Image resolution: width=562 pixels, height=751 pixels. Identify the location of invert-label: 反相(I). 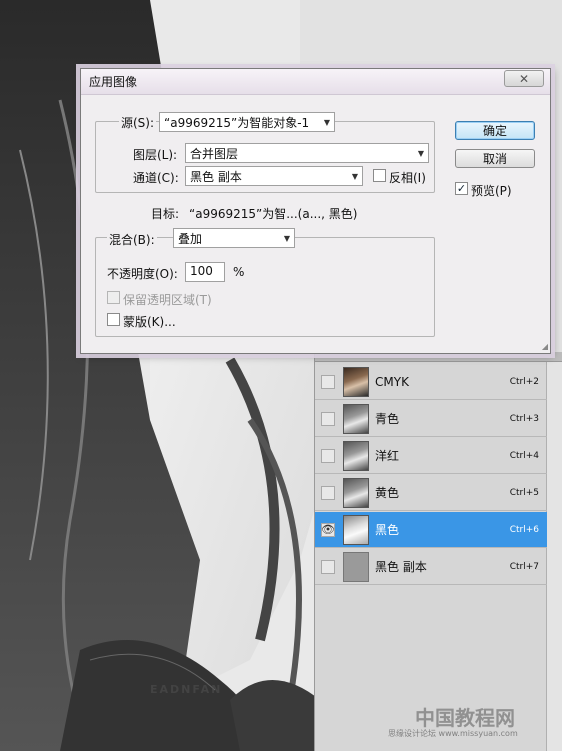
(407, 178).